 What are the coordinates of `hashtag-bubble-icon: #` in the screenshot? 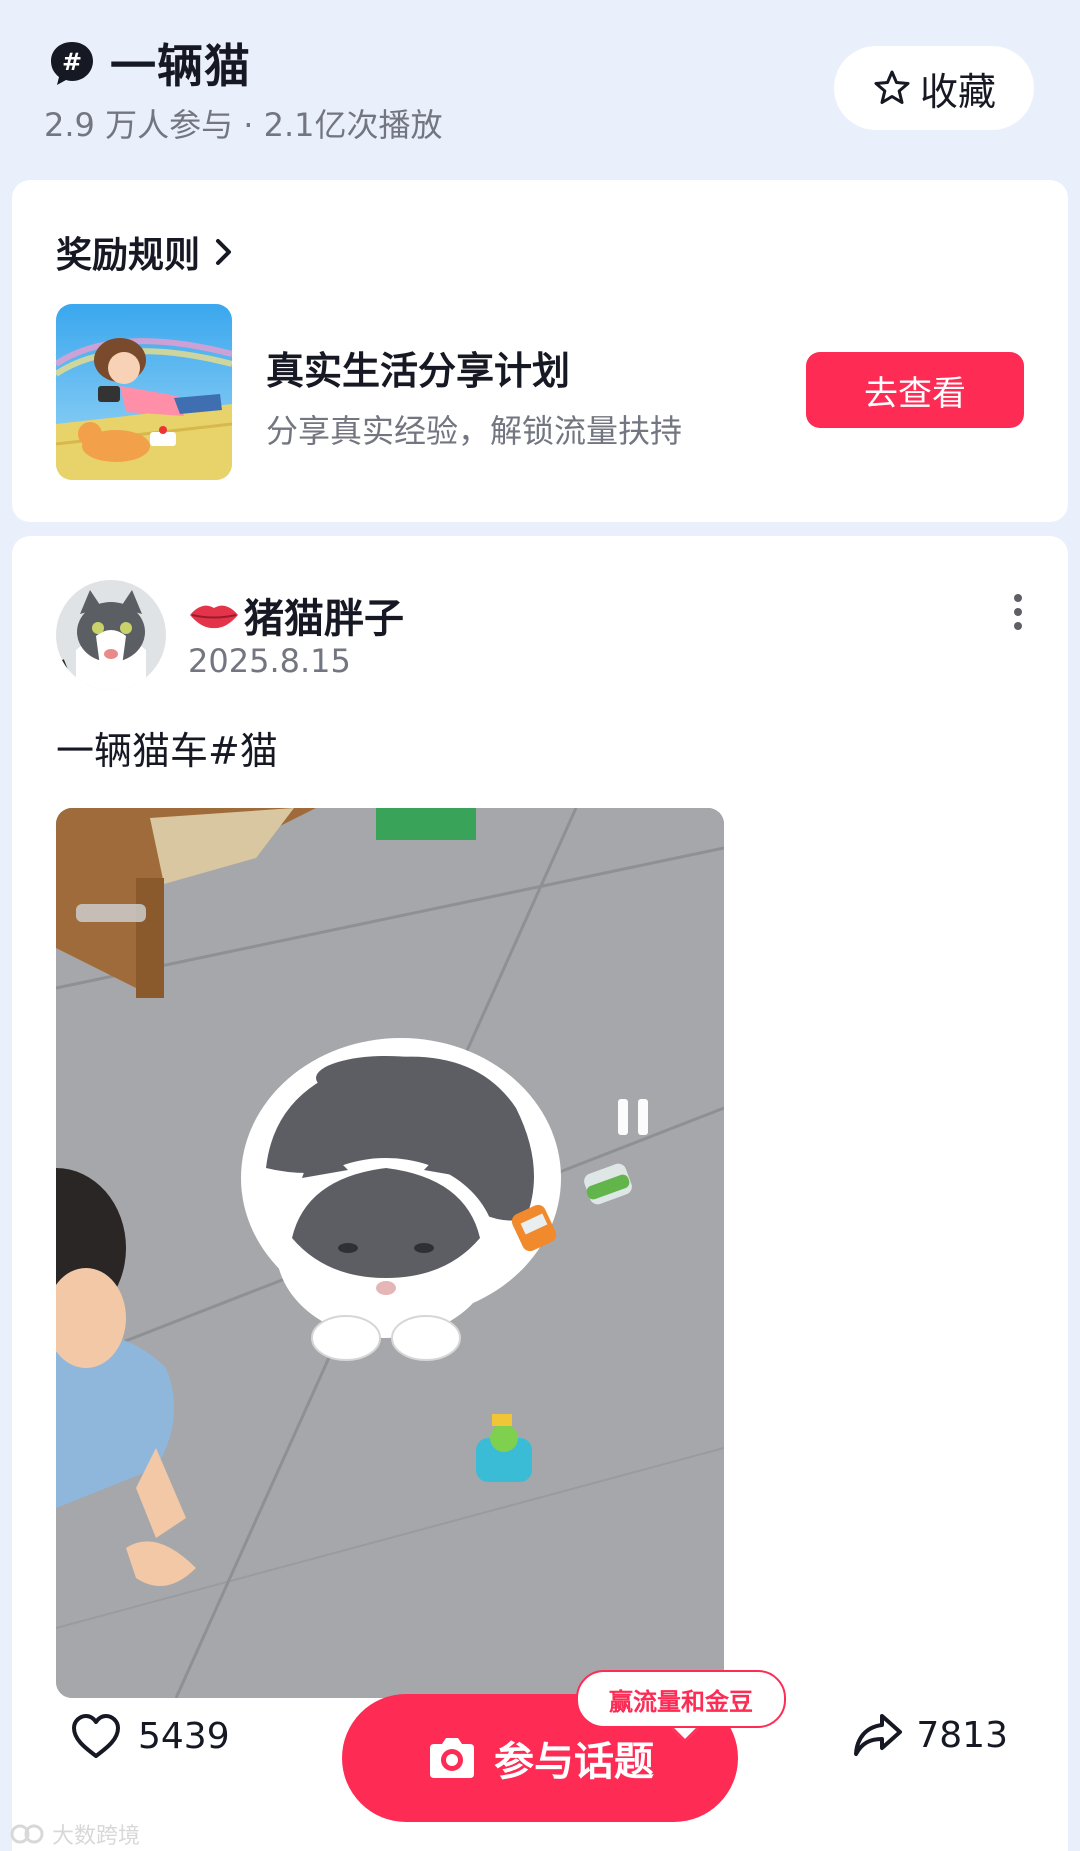 It's located at (72, 63).